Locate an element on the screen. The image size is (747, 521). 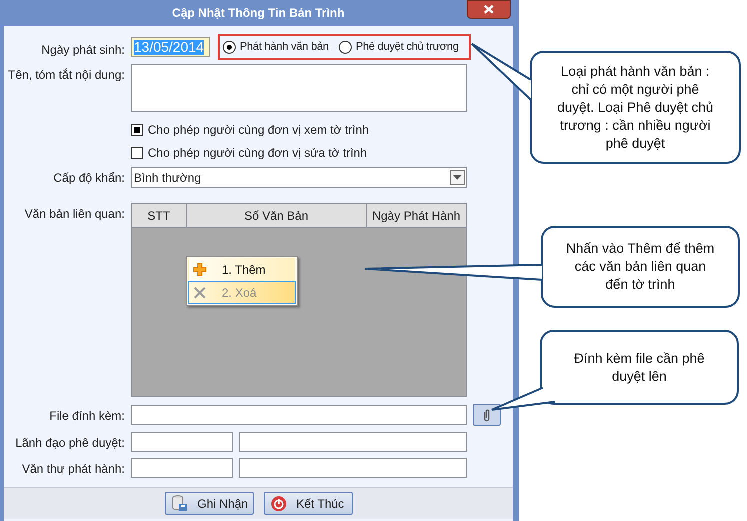
plus-icon is located at coordinates (200, 269).